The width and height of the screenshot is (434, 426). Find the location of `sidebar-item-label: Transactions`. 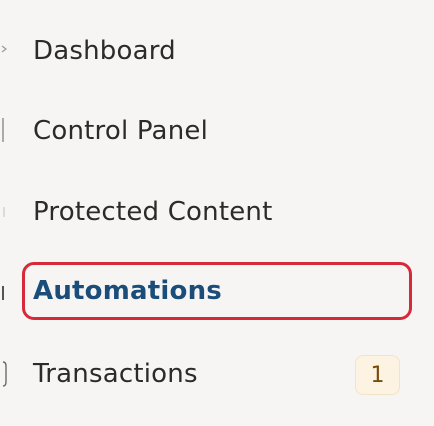

sidebar-item-label: Transactions is located at coordinates (115, 374).